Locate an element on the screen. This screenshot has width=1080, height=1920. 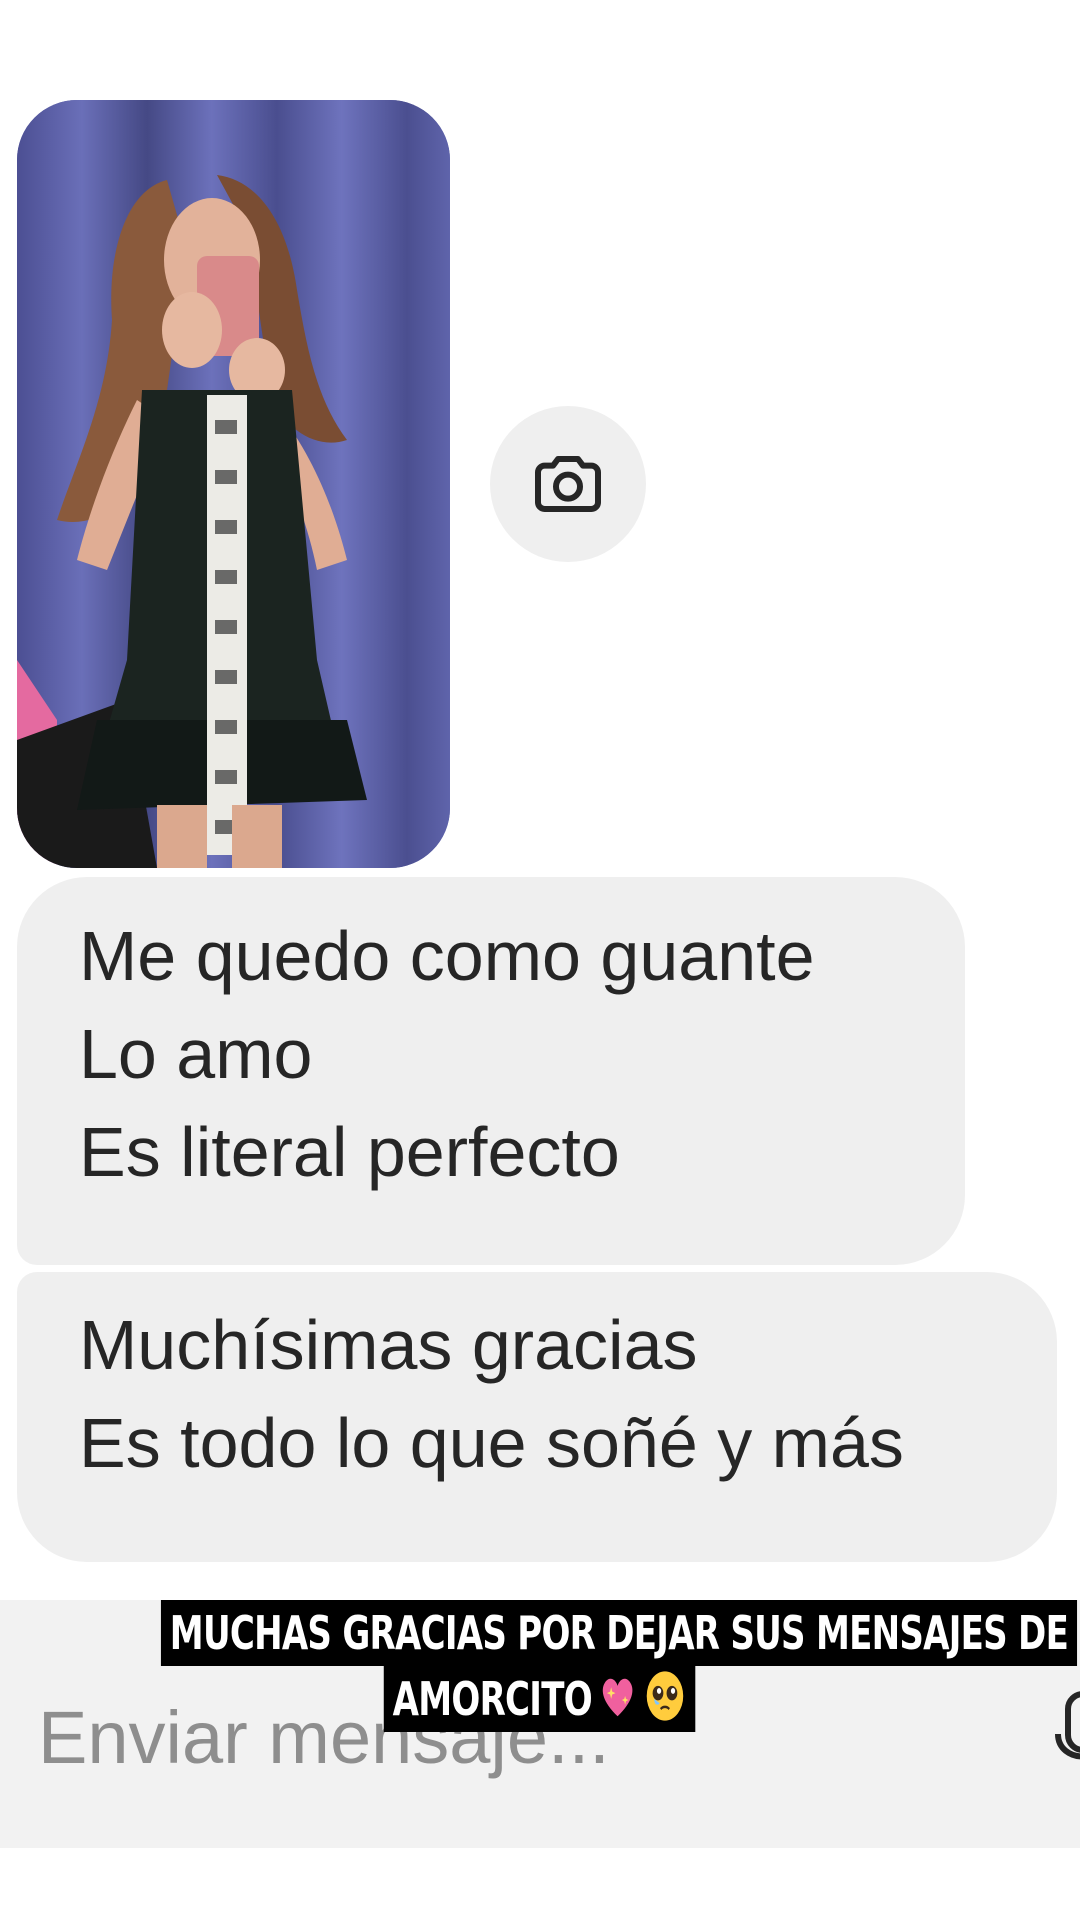
caption-line-1: MUCHAS GRACIAS POR DEJAR SUS MENSAJES DE is located at coordinates (618, 1633).